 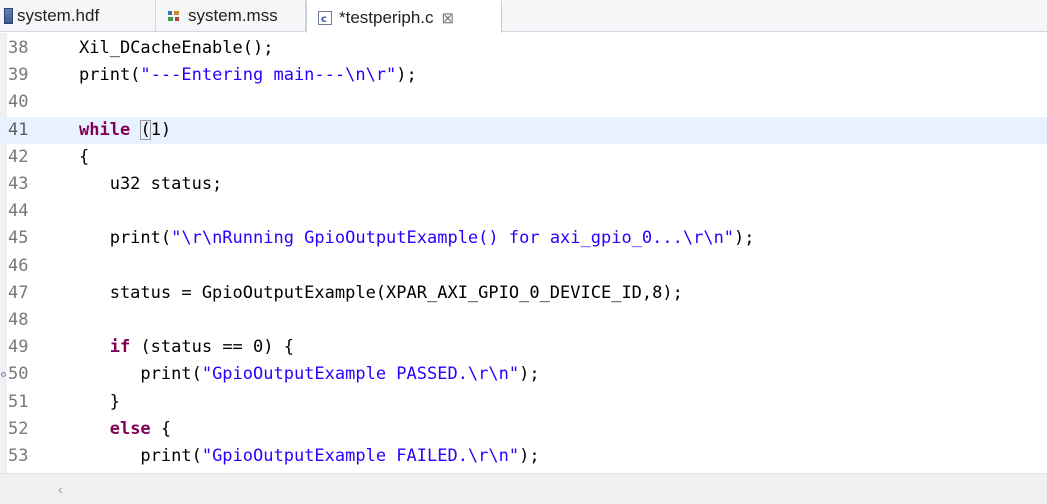 What do you see at coordinates (386, 17) in the screenshot?
I see `tab-label: *testperiph.c` at bounding box center [386, 17].